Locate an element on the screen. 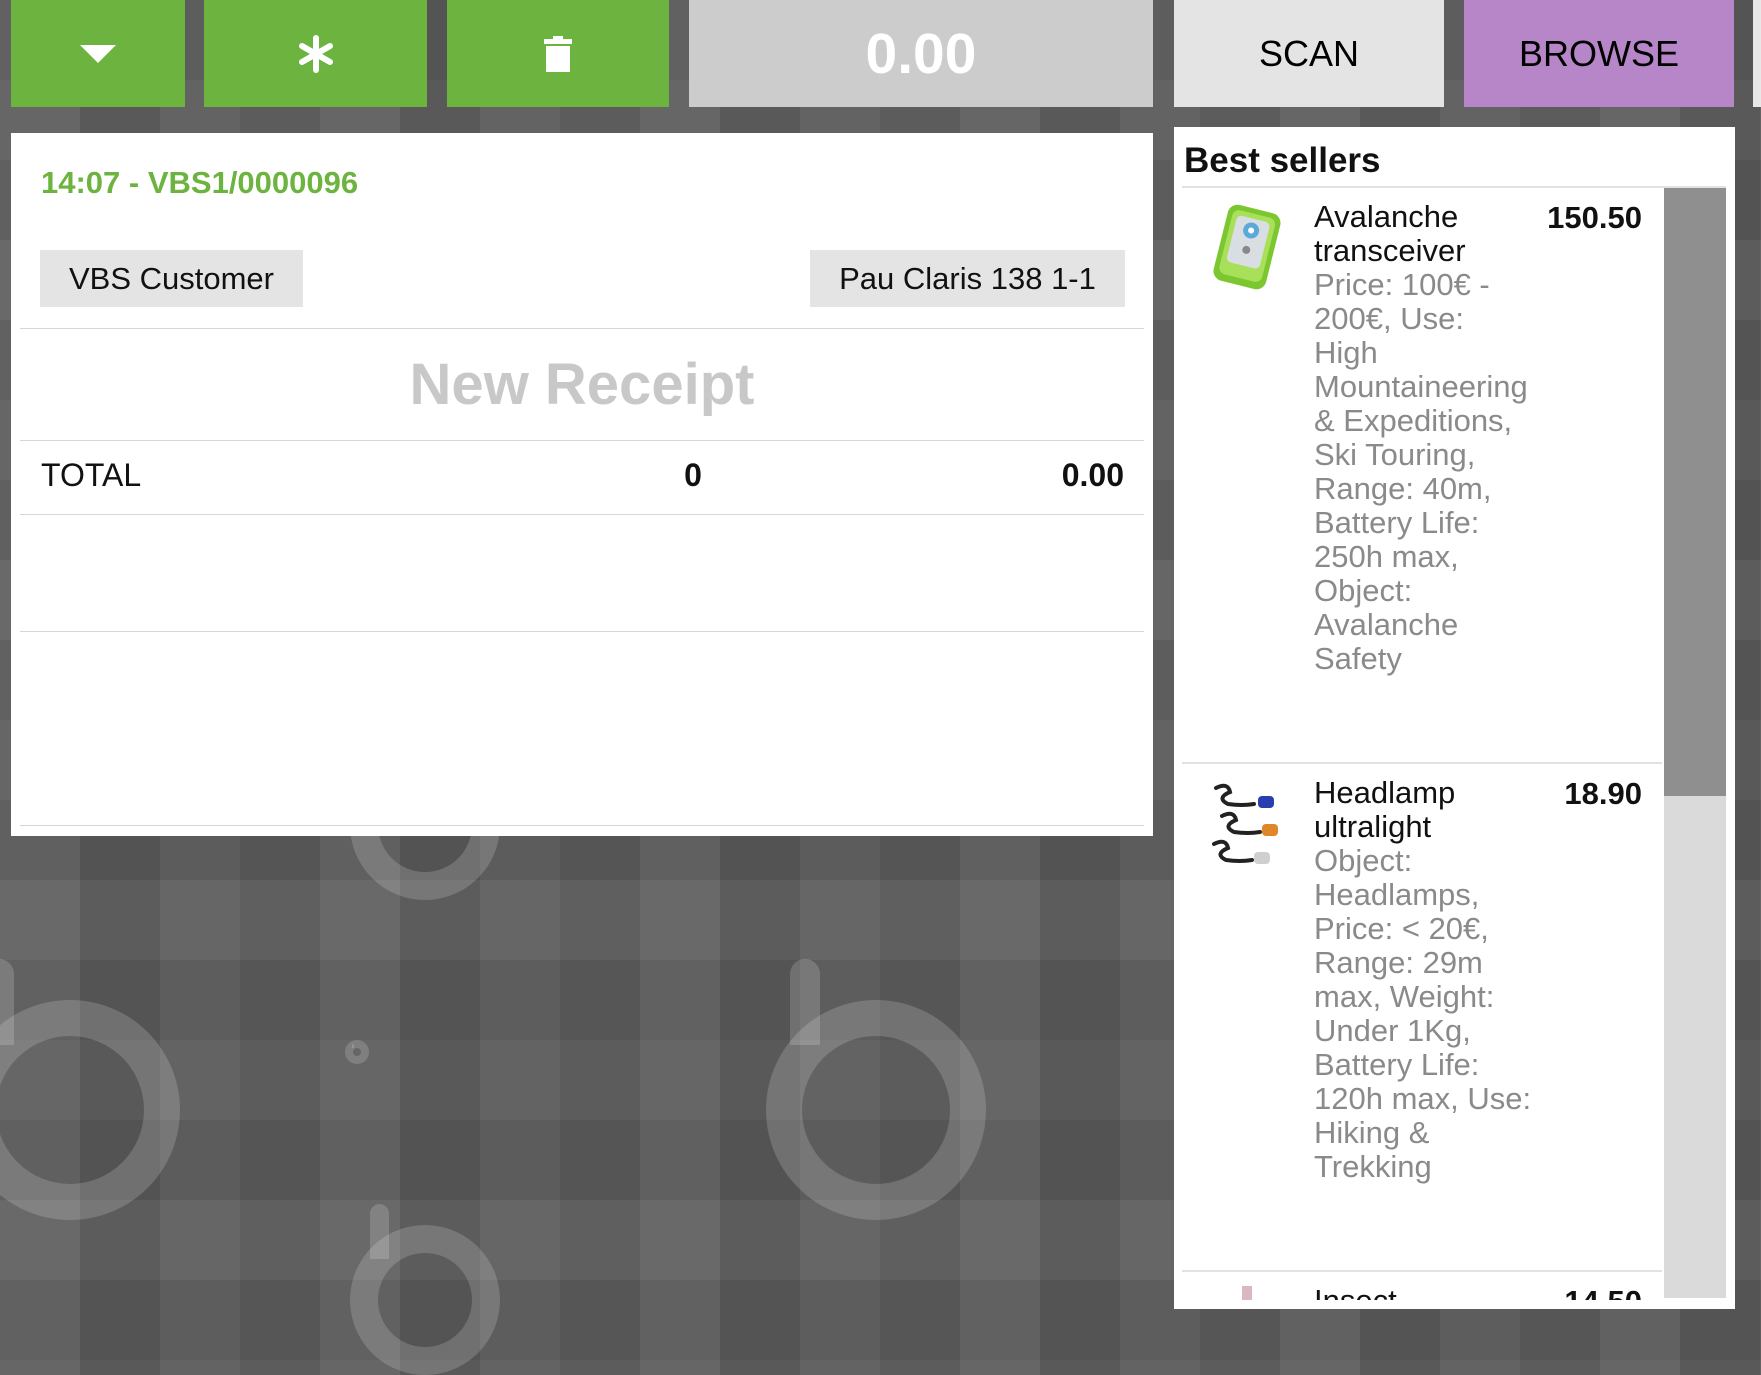 The width and height of the screenshot is (1761, 1375). product-name: Insect is located at coordinates (1419, 1292).